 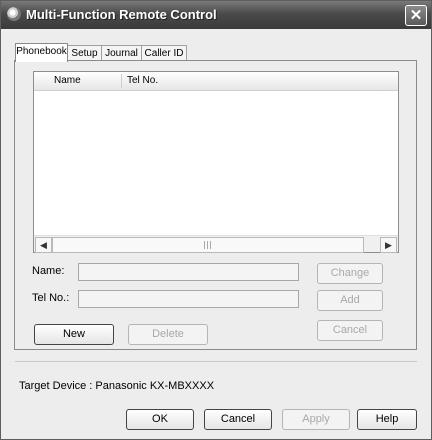 I want to click on close-icon: ✕, so click(x=416, y=15).